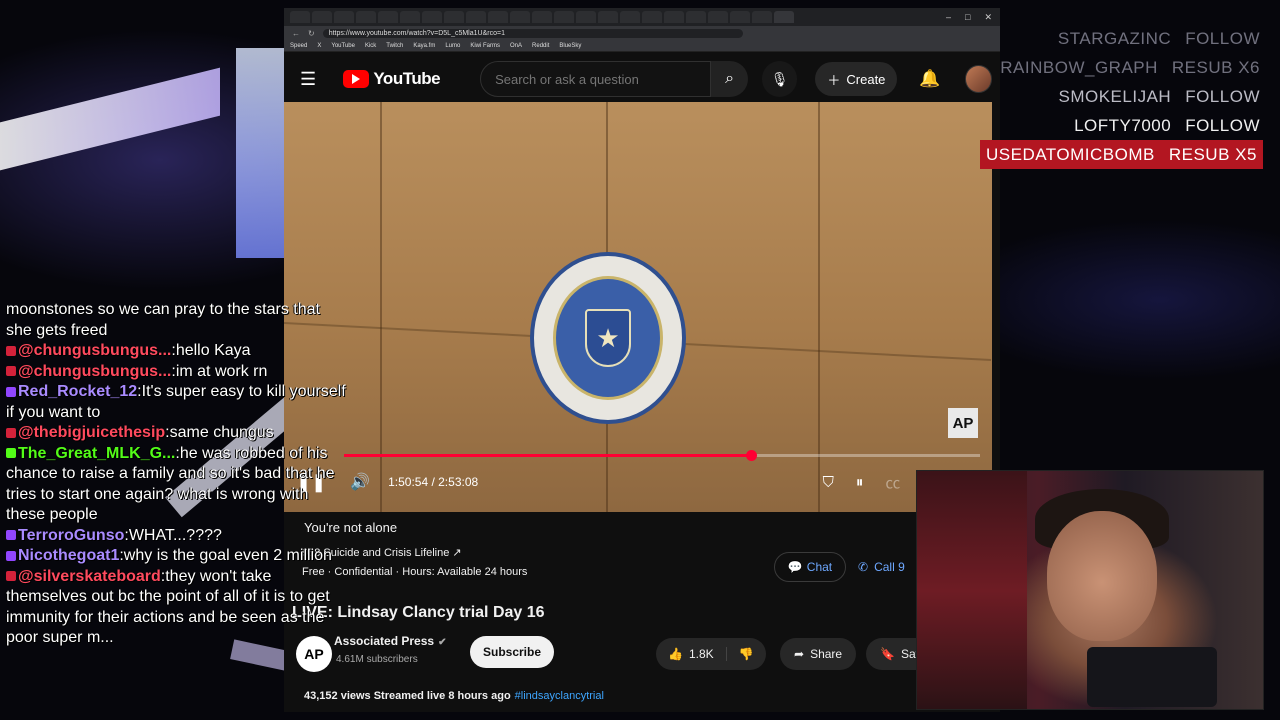  I want to click on volume-icon: 🔊, so click(360, 482).